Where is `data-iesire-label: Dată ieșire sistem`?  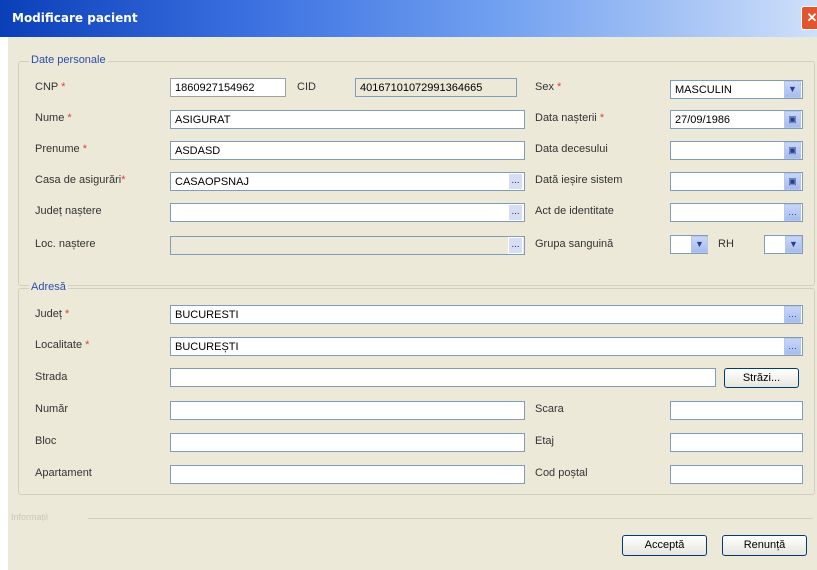
data-iesire-label: Dată ieșire sistem is located at coordinates (579, 180).